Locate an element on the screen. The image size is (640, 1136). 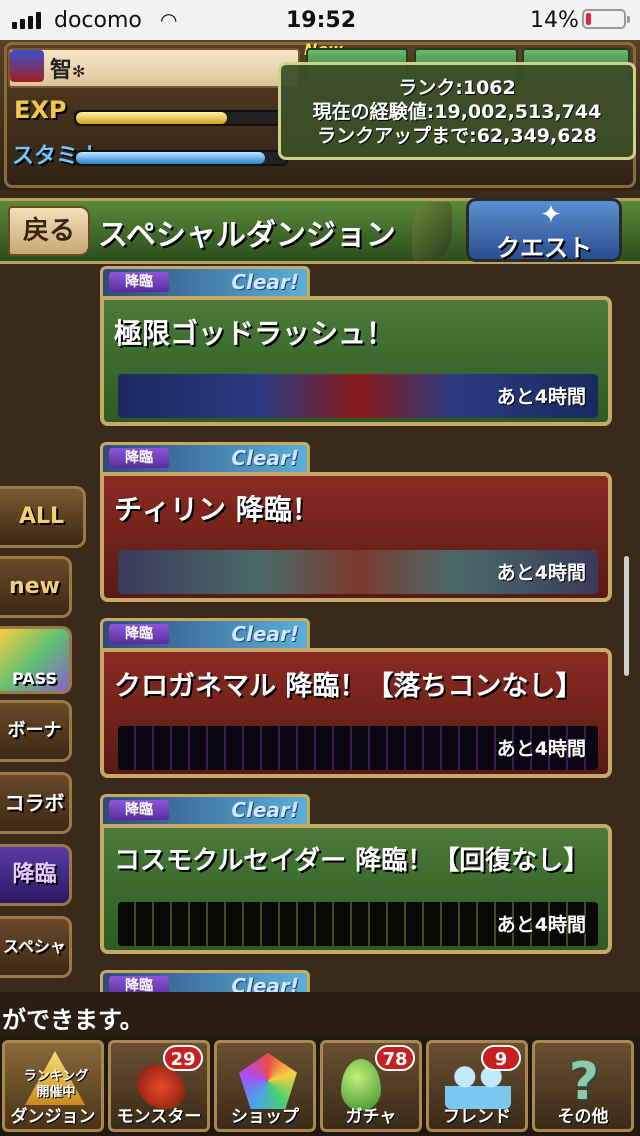
friend-count-badge: 9 is located at coordinates (501, 1058).